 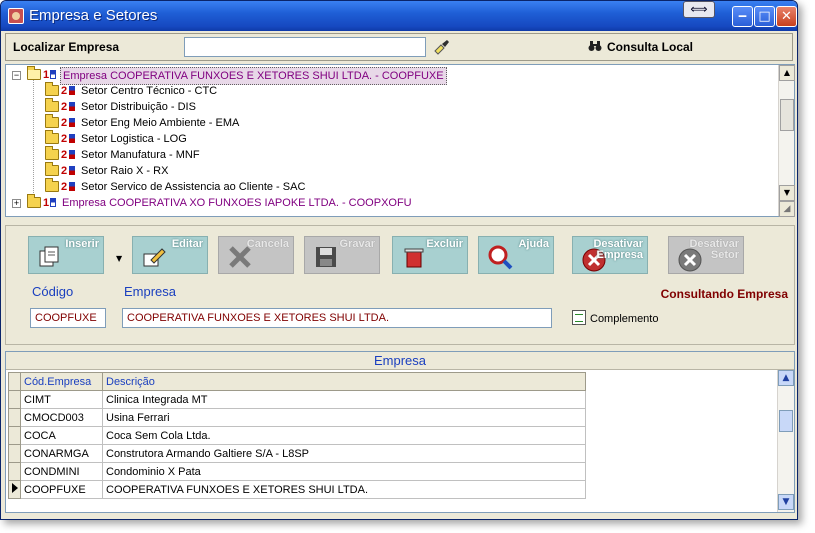 What do you see at coordinates (764, 16) in the screenshot?
I see `maximize-button: □` at bounding box center [764, 16].